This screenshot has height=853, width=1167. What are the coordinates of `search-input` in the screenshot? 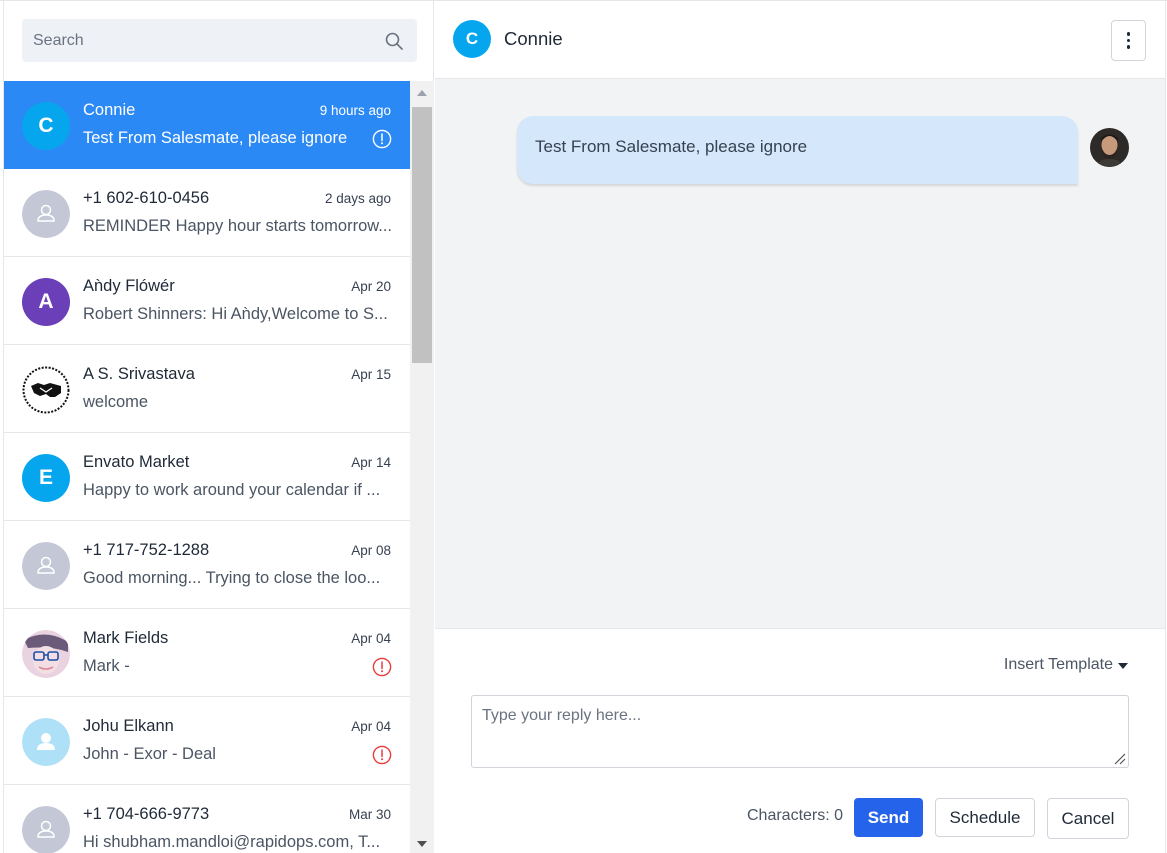 It's located at (219, 40).